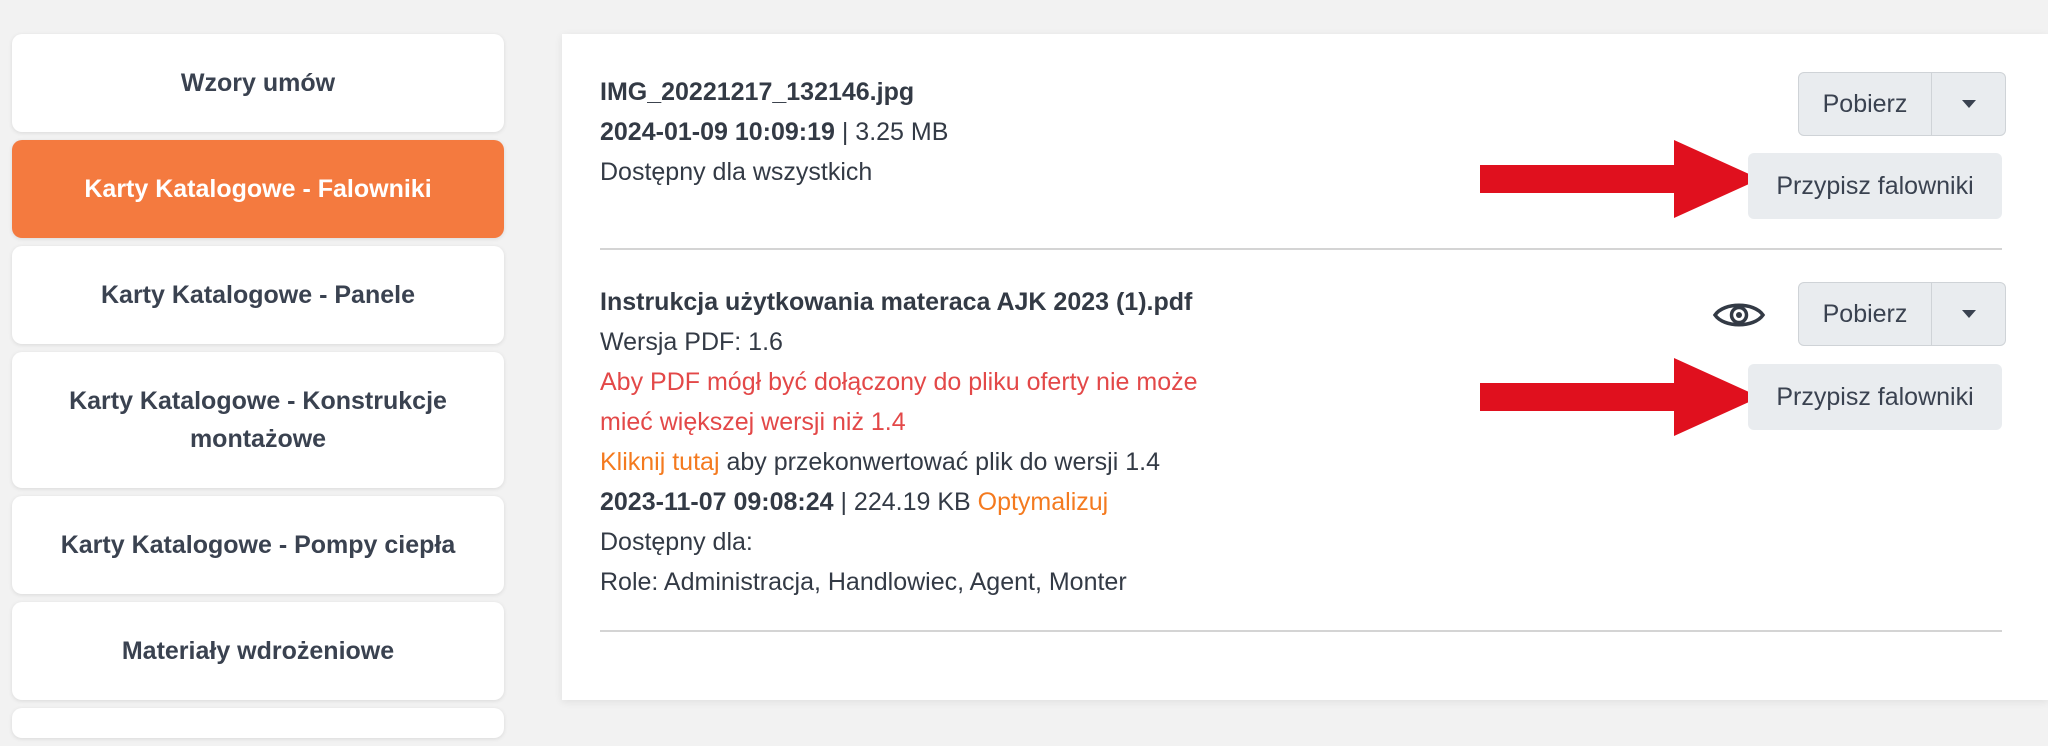  What do you see at coordinates (691, 342) in the screenshot?
I see `pdf-version: Wersja PDF: 1.6` at bounding box center [691, 342].